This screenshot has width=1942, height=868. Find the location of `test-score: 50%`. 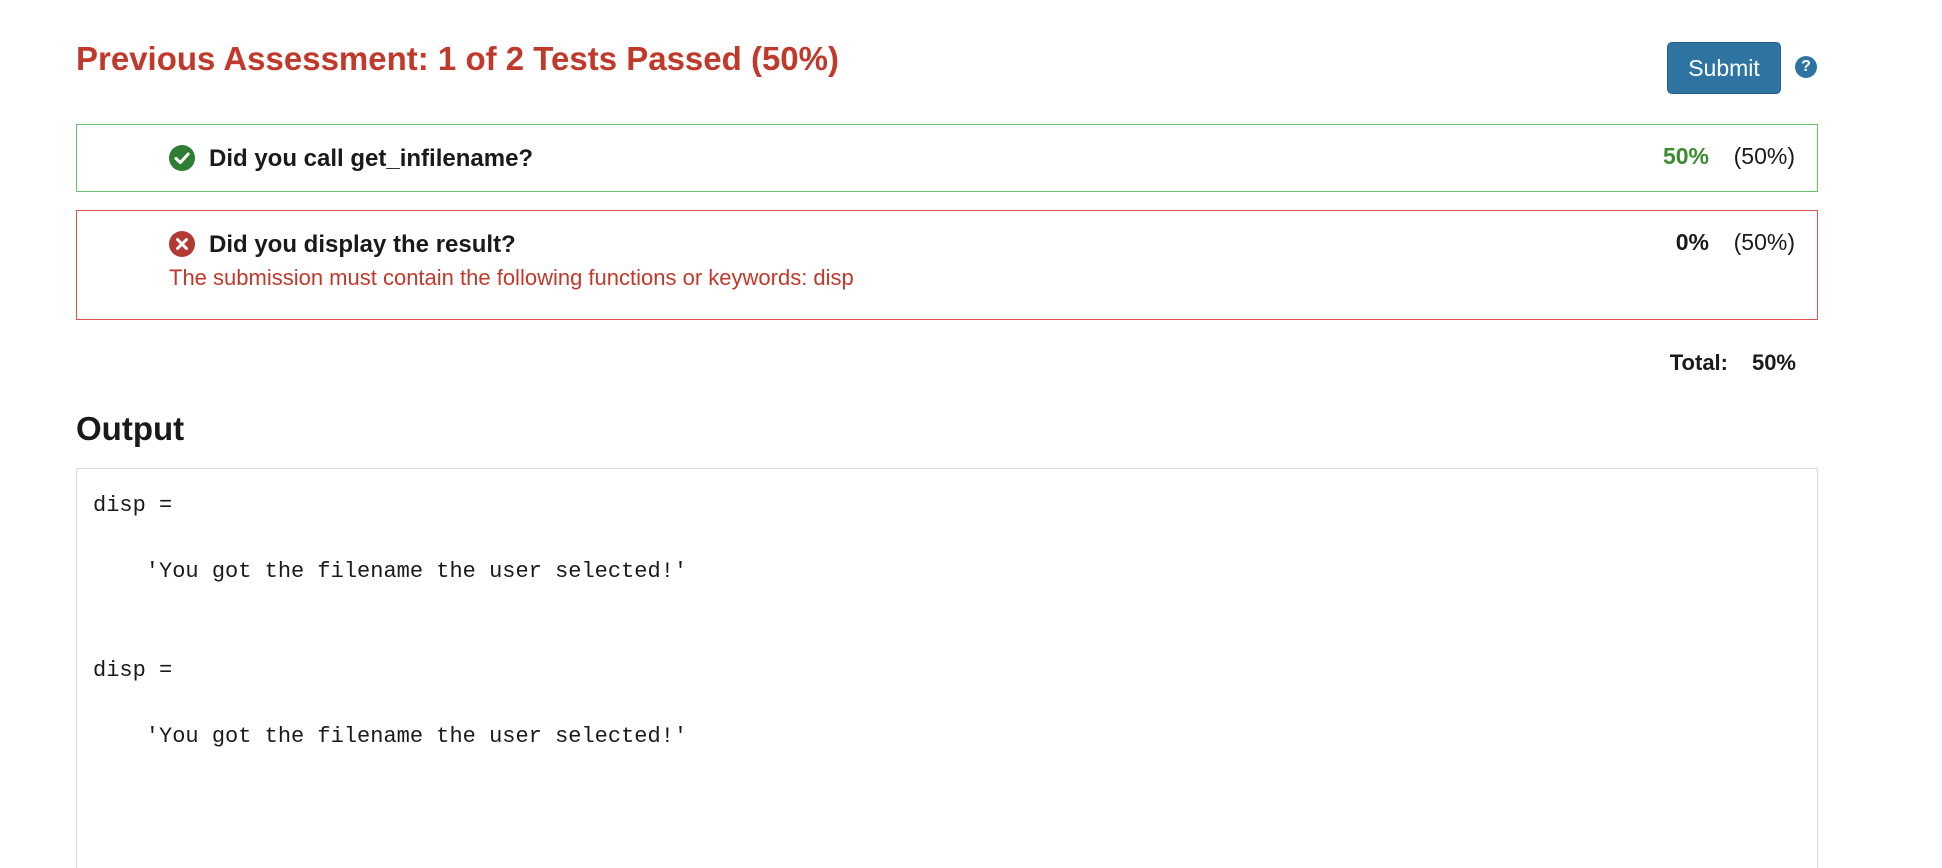

test-score: 50% is located at coordinates (1685, 156).